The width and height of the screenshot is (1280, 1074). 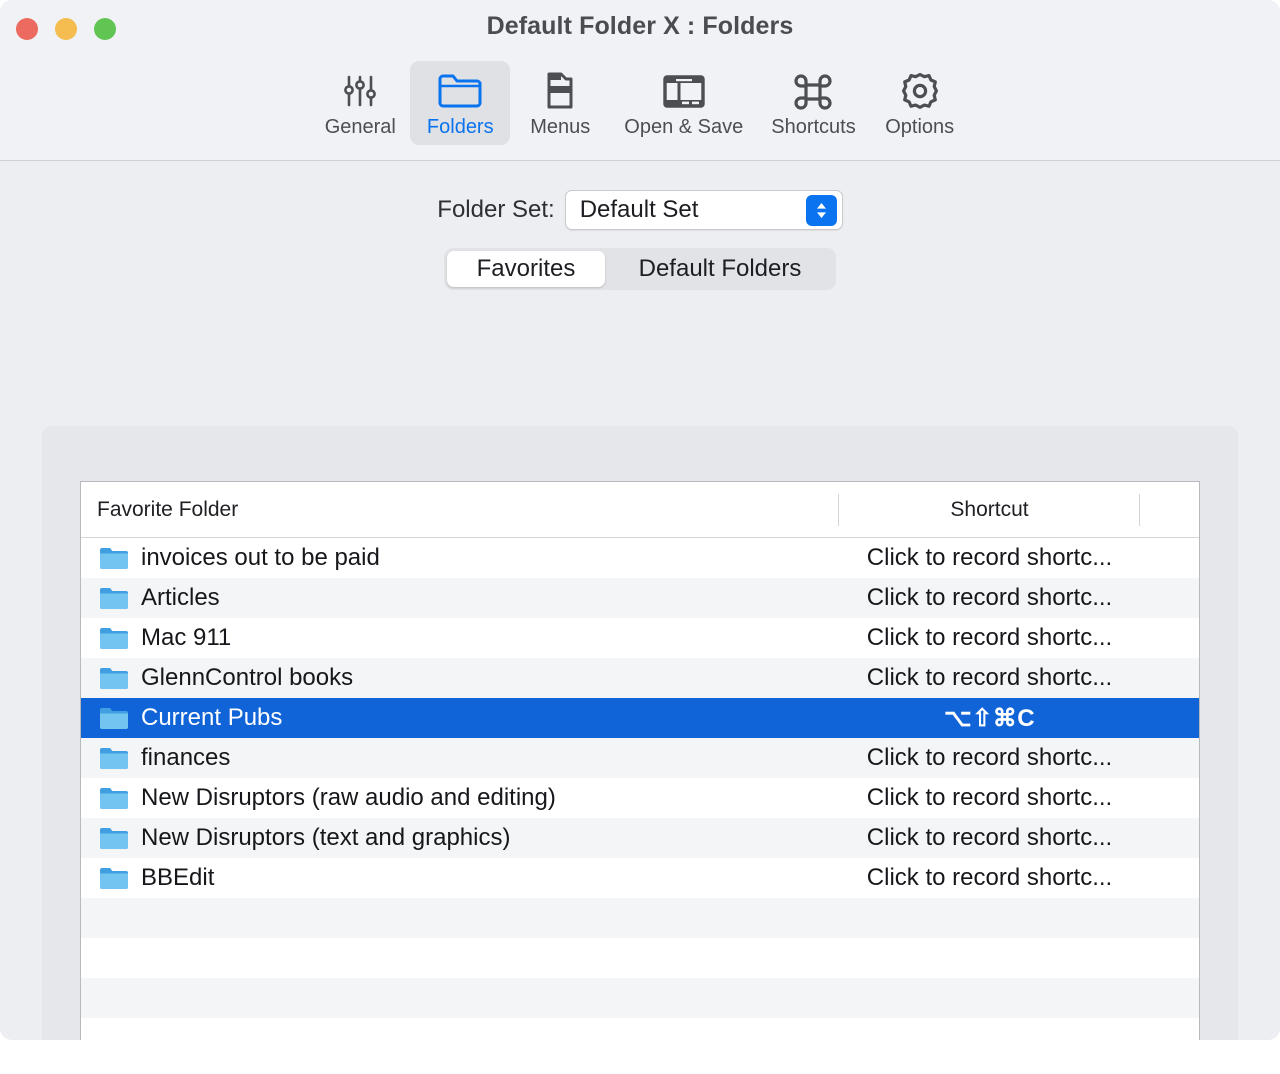 I want to click on folders-tab-group: Favorites Default Folders, so click(x=640, y=269).